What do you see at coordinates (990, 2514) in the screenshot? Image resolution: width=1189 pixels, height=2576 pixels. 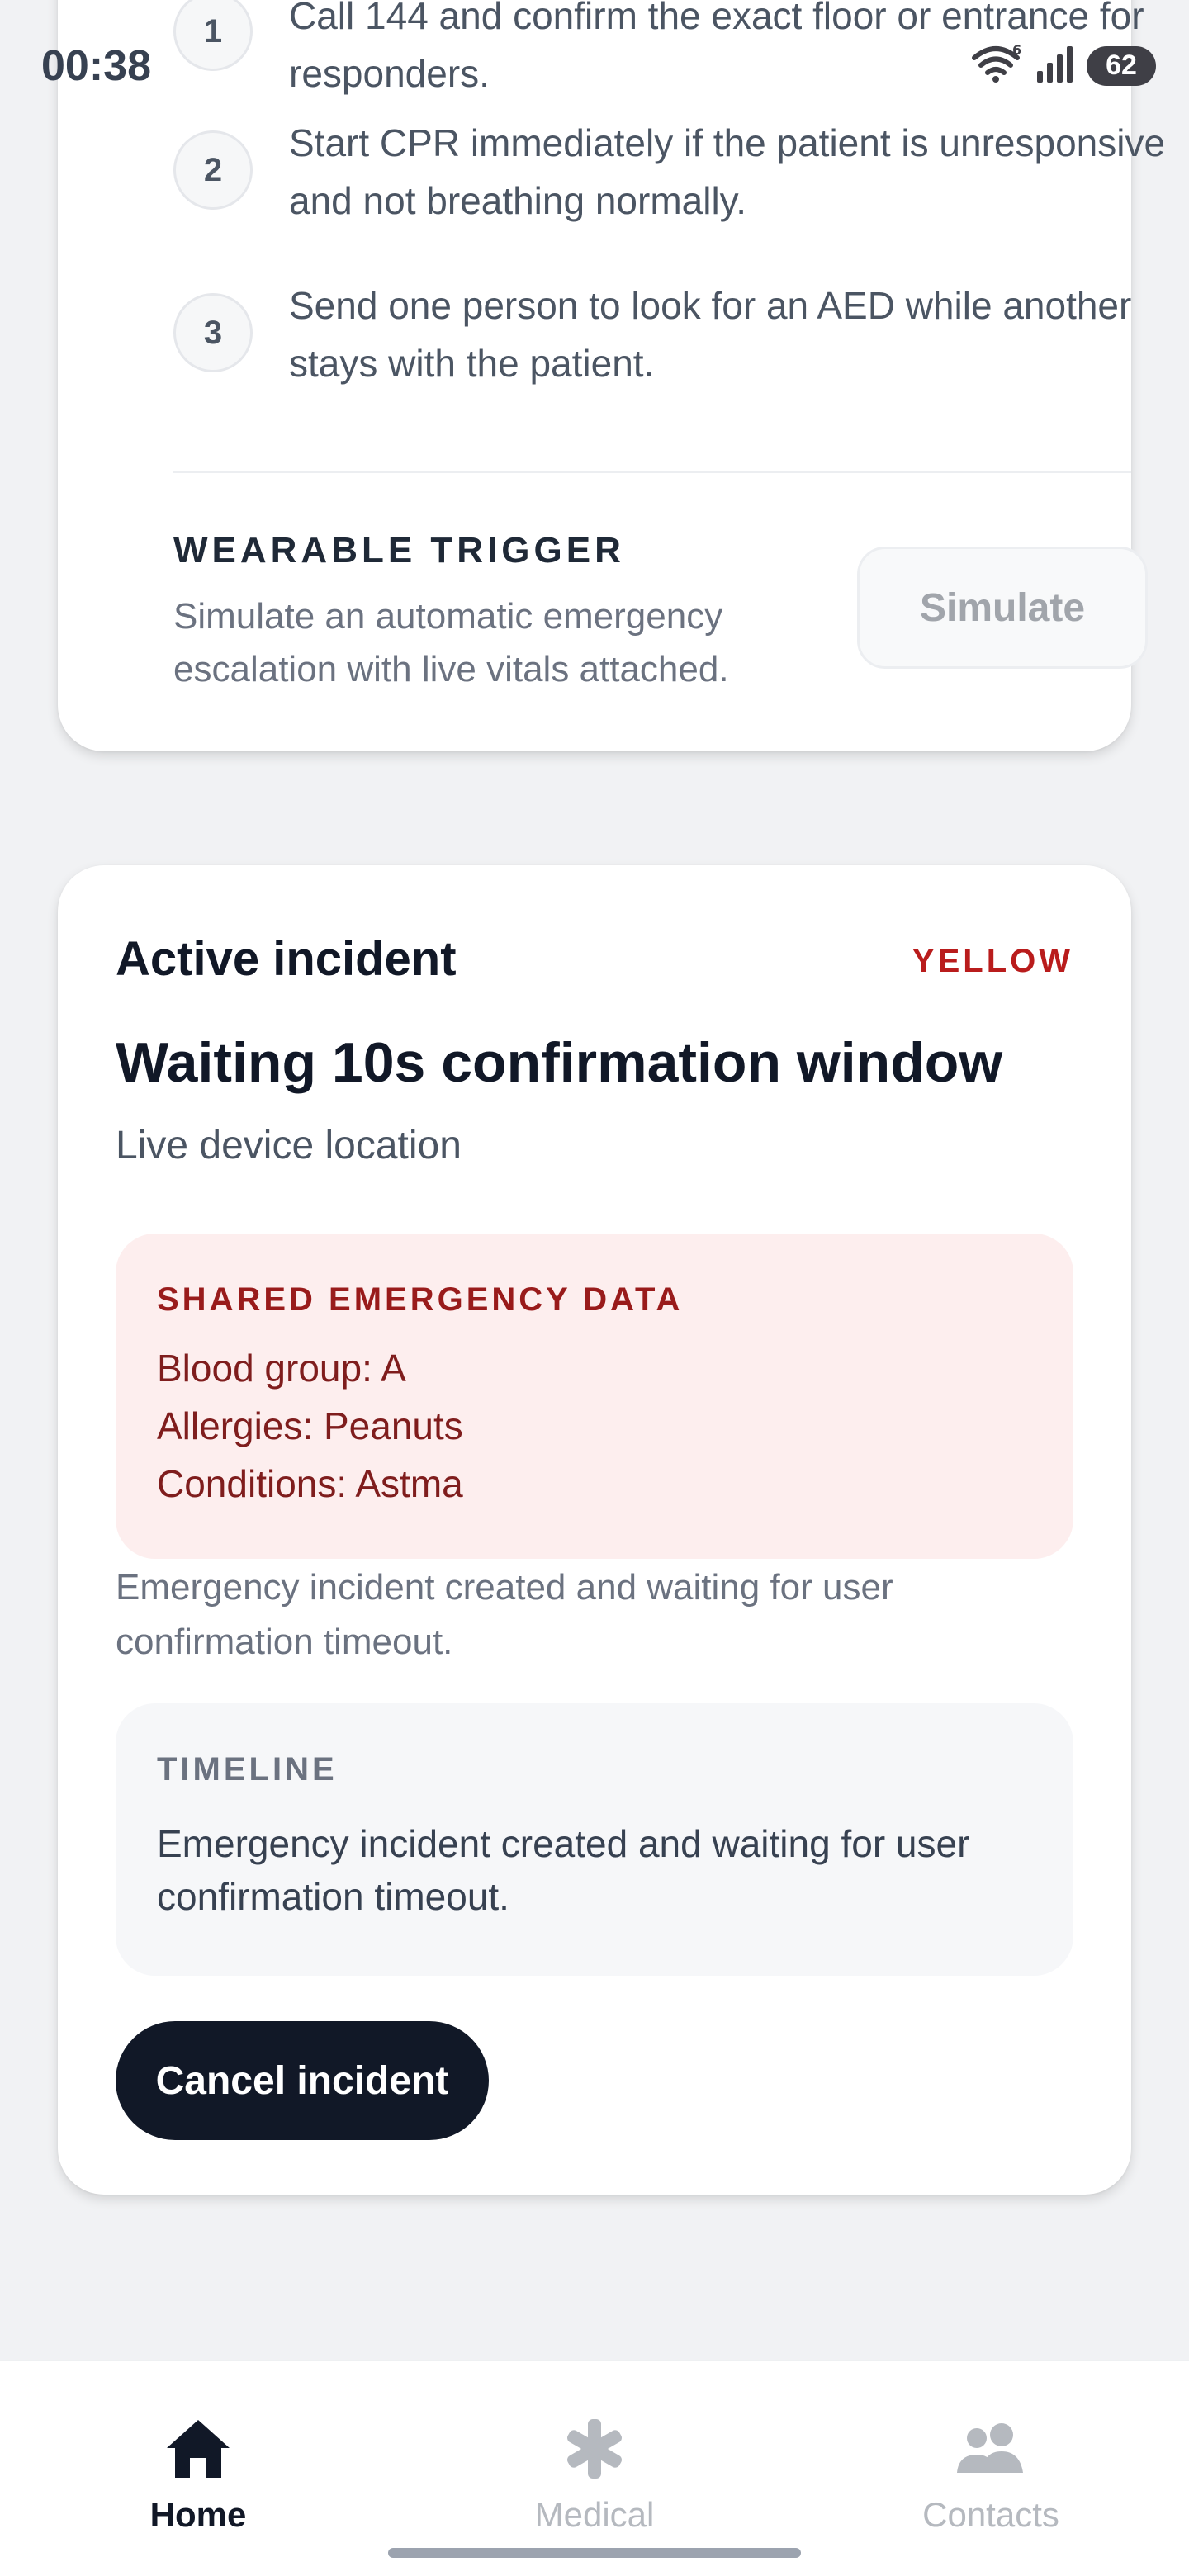 I see `nav-label-contacts: Contacts` at bounding box center [990, 2514].